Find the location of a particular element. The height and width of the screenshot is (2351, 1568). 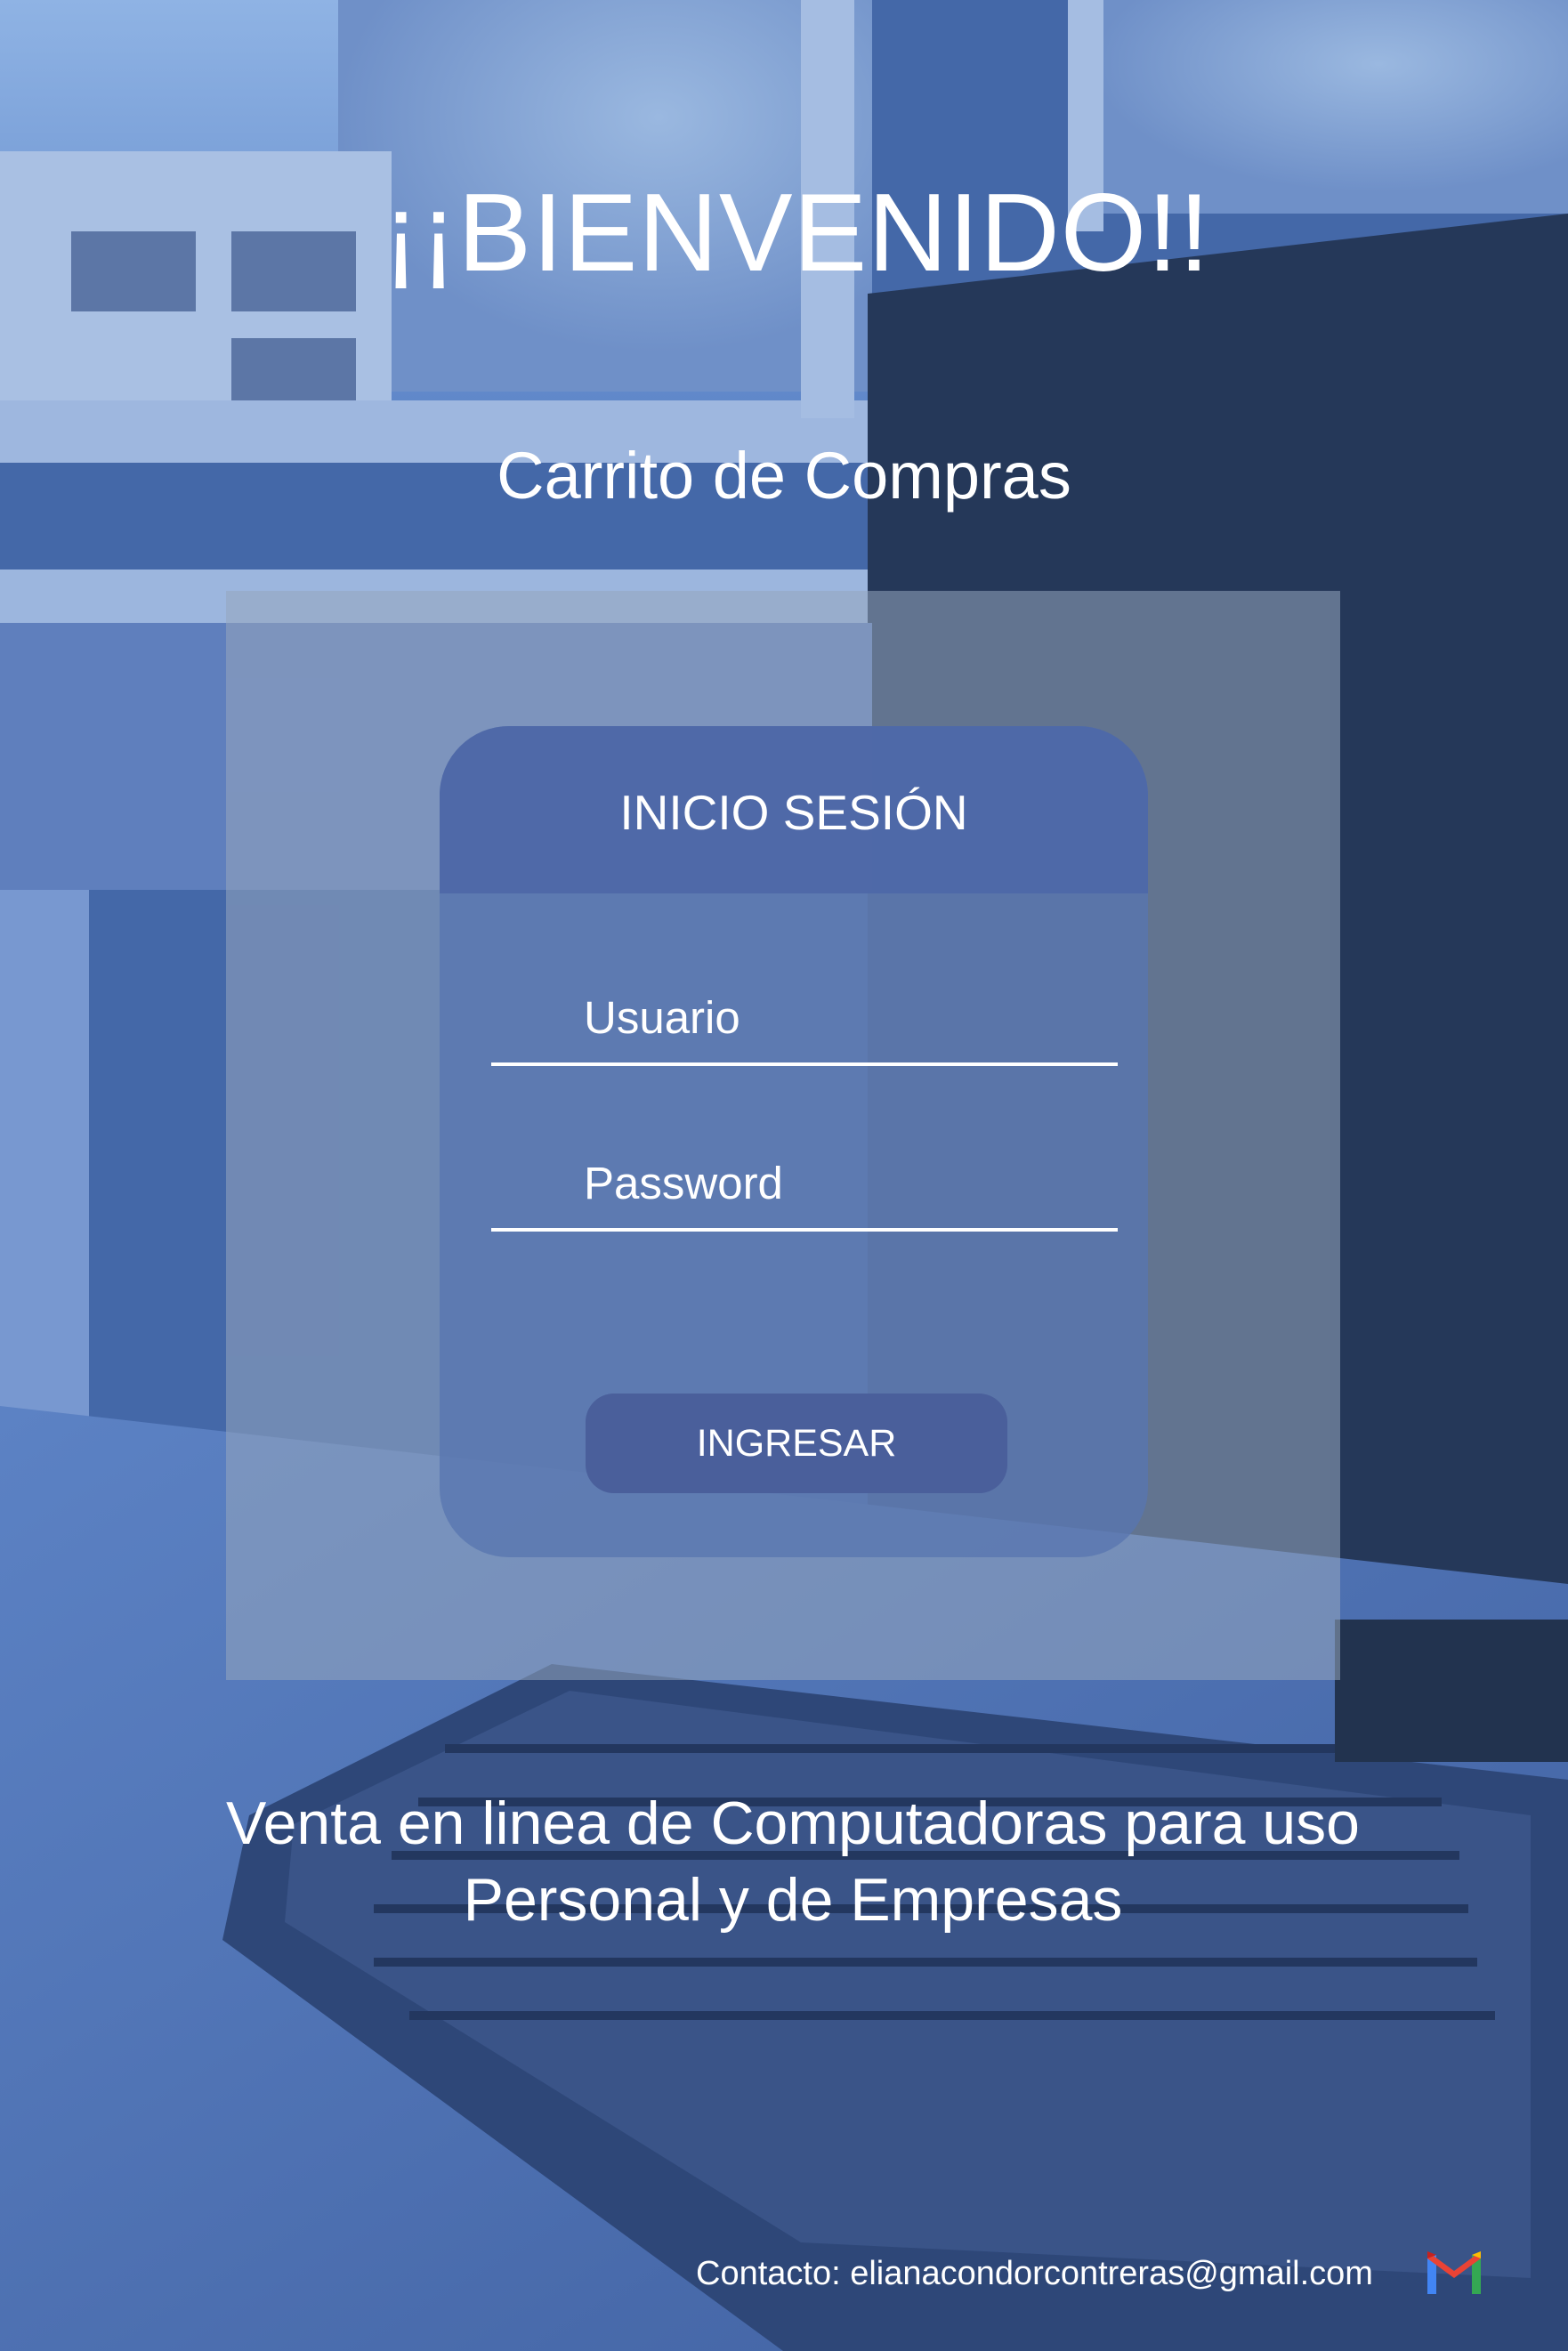

page-subtitle: Carrito de Compras is located at coordinates (784, 476).